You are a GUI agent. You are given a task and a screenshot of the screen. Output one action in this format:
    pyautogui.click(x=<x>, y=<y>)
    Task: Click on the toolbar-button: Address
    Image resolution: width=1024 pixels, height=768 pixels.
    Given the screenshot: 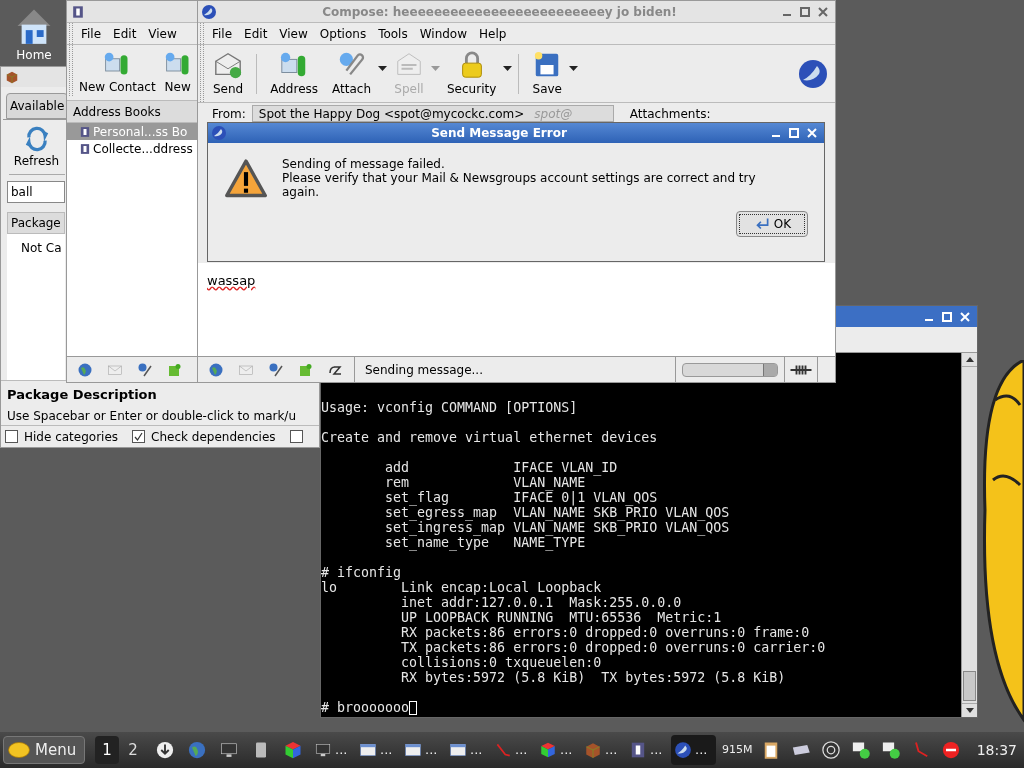 What is the action you would take?
    pyautogui.click(x=294, y=73)
    